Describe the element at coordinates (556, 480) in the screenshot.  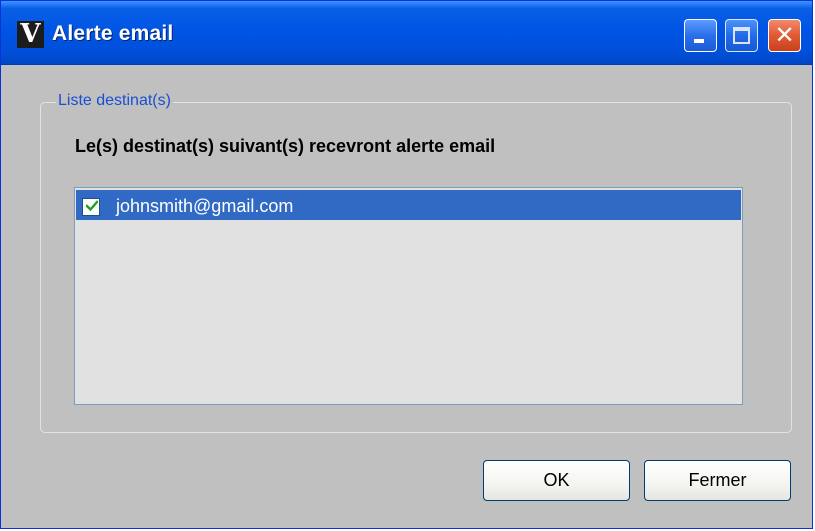
I see `ok-button: OK` at that location.